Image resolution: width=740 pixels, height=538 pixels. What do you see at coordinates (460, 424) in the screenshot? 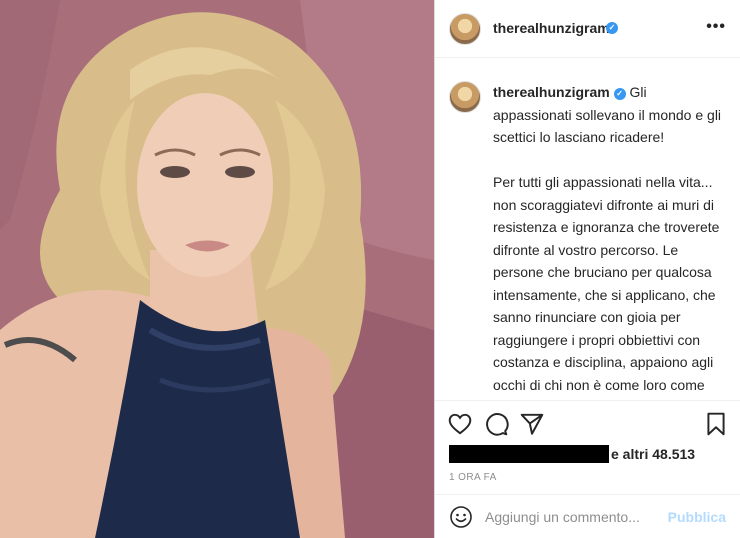
I see `heart-icon` at bounding box center [460, 424].